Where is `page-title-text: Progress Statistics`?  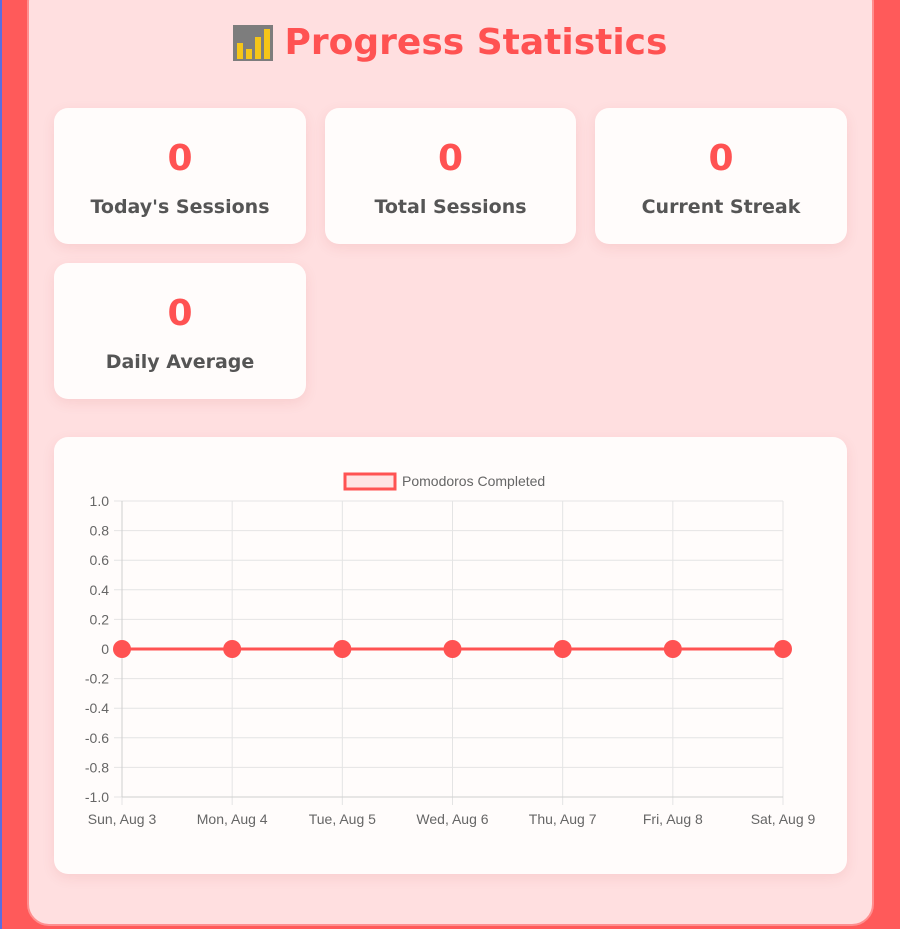 page-title-text: Progress Statistics is located at coordinates (476, 42).